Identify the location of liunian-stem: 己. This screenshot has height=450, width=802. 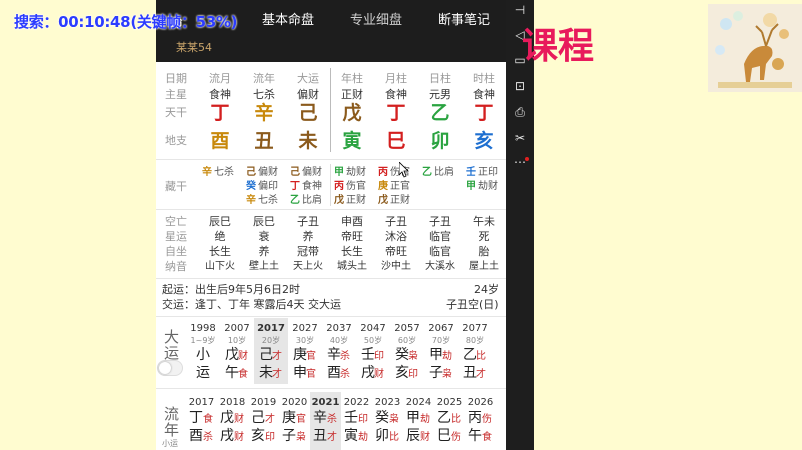
(258, 418).